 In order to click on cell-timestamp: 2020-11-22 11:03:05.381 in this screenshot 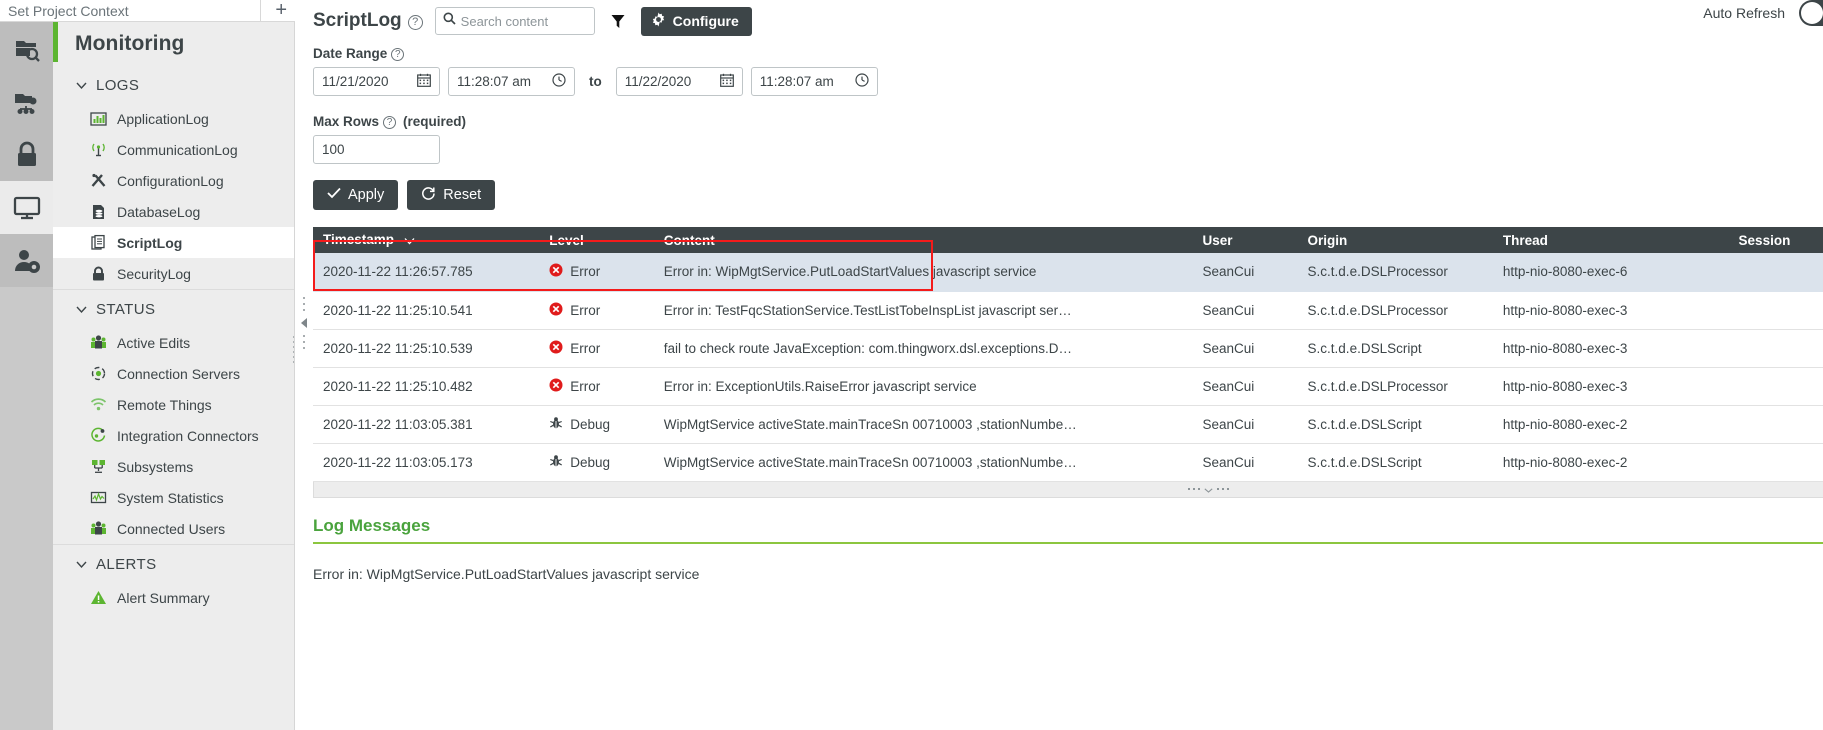, I will do `click(426, 424)`.